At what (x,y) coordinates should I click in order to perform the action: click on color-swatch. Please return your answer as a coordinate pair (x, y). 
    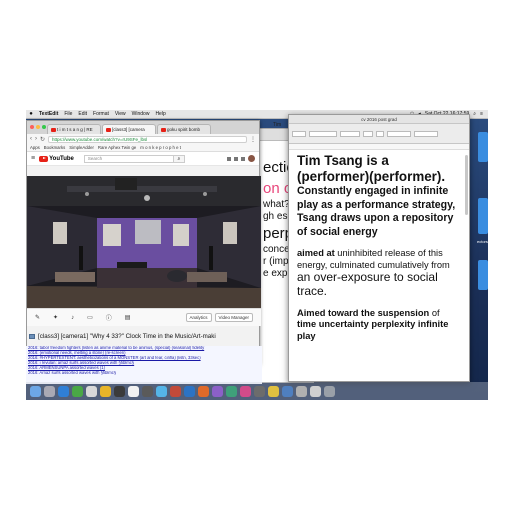
    Looking at the image, I should click on (380, 133).